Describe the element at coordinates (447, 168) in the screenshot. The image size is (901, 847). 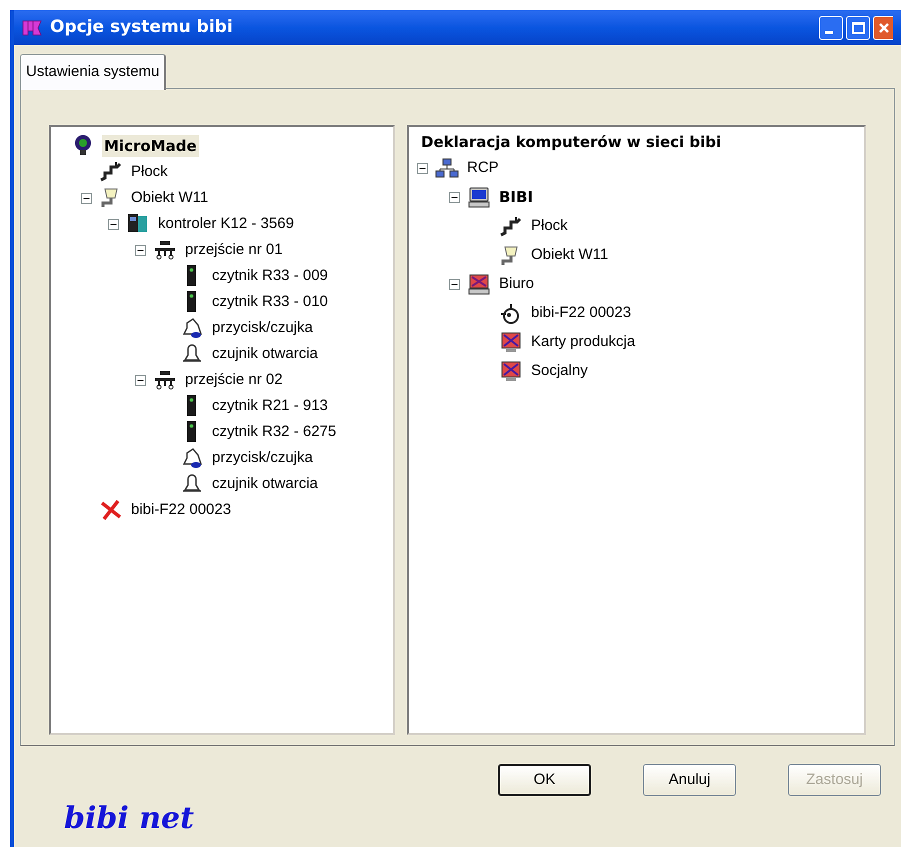
I see `network-icon` at that location.